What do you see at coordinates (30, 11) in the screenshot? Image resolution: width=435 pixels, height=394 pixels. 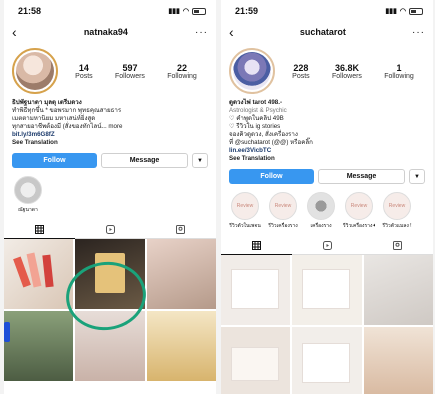 I see `clock: 21:58` at bounding box center [30, 11].